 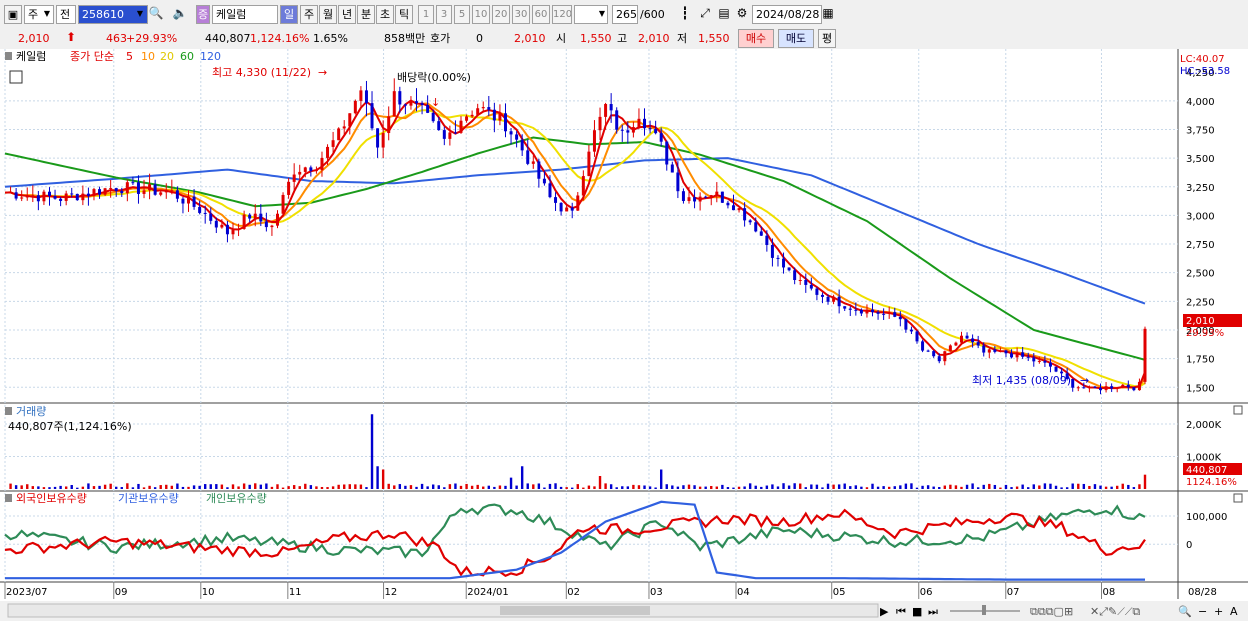 What do you see at coordinates (1200, 245) in the screenshot?
I see `price-tick-label: 2,750` at bounding box center [1200, 245].